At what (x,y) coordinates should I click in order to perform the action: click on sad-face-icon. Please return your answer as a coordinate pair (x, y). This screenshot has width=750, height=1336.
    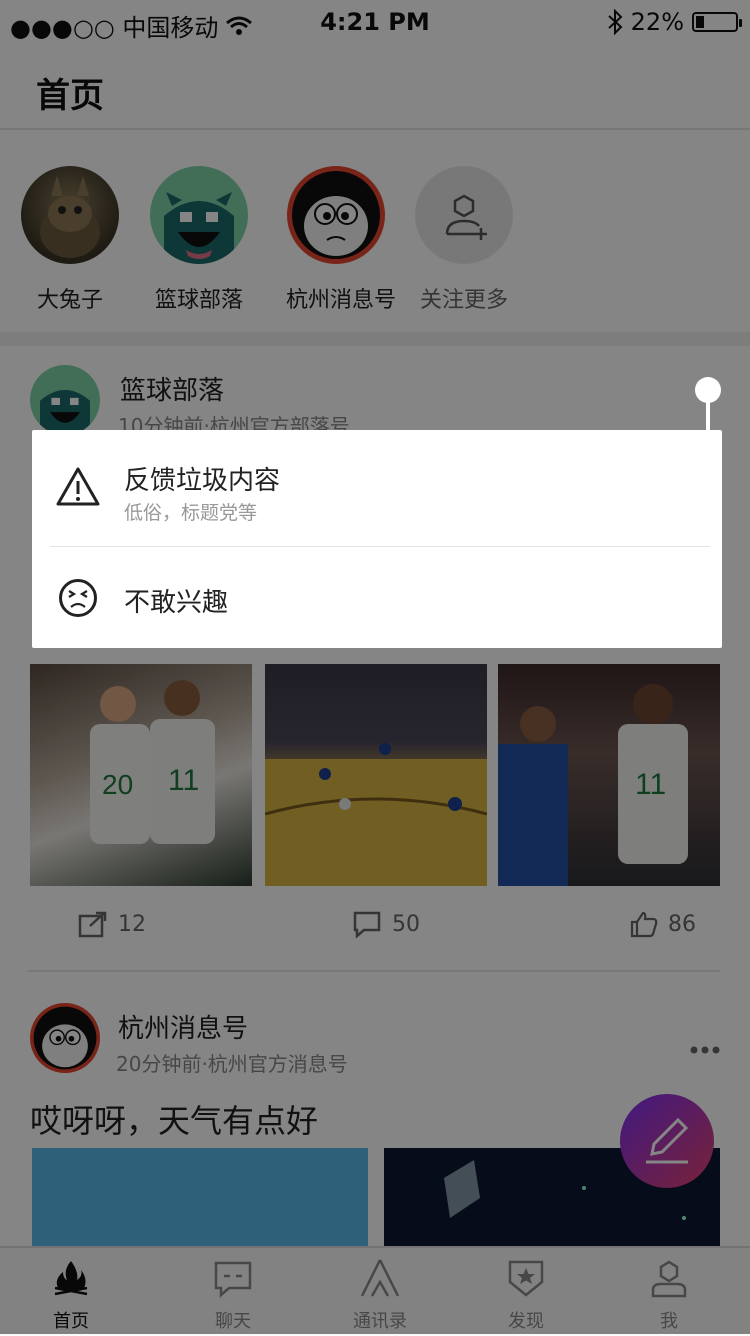
    Looking at the image, I should click on (78, 598).